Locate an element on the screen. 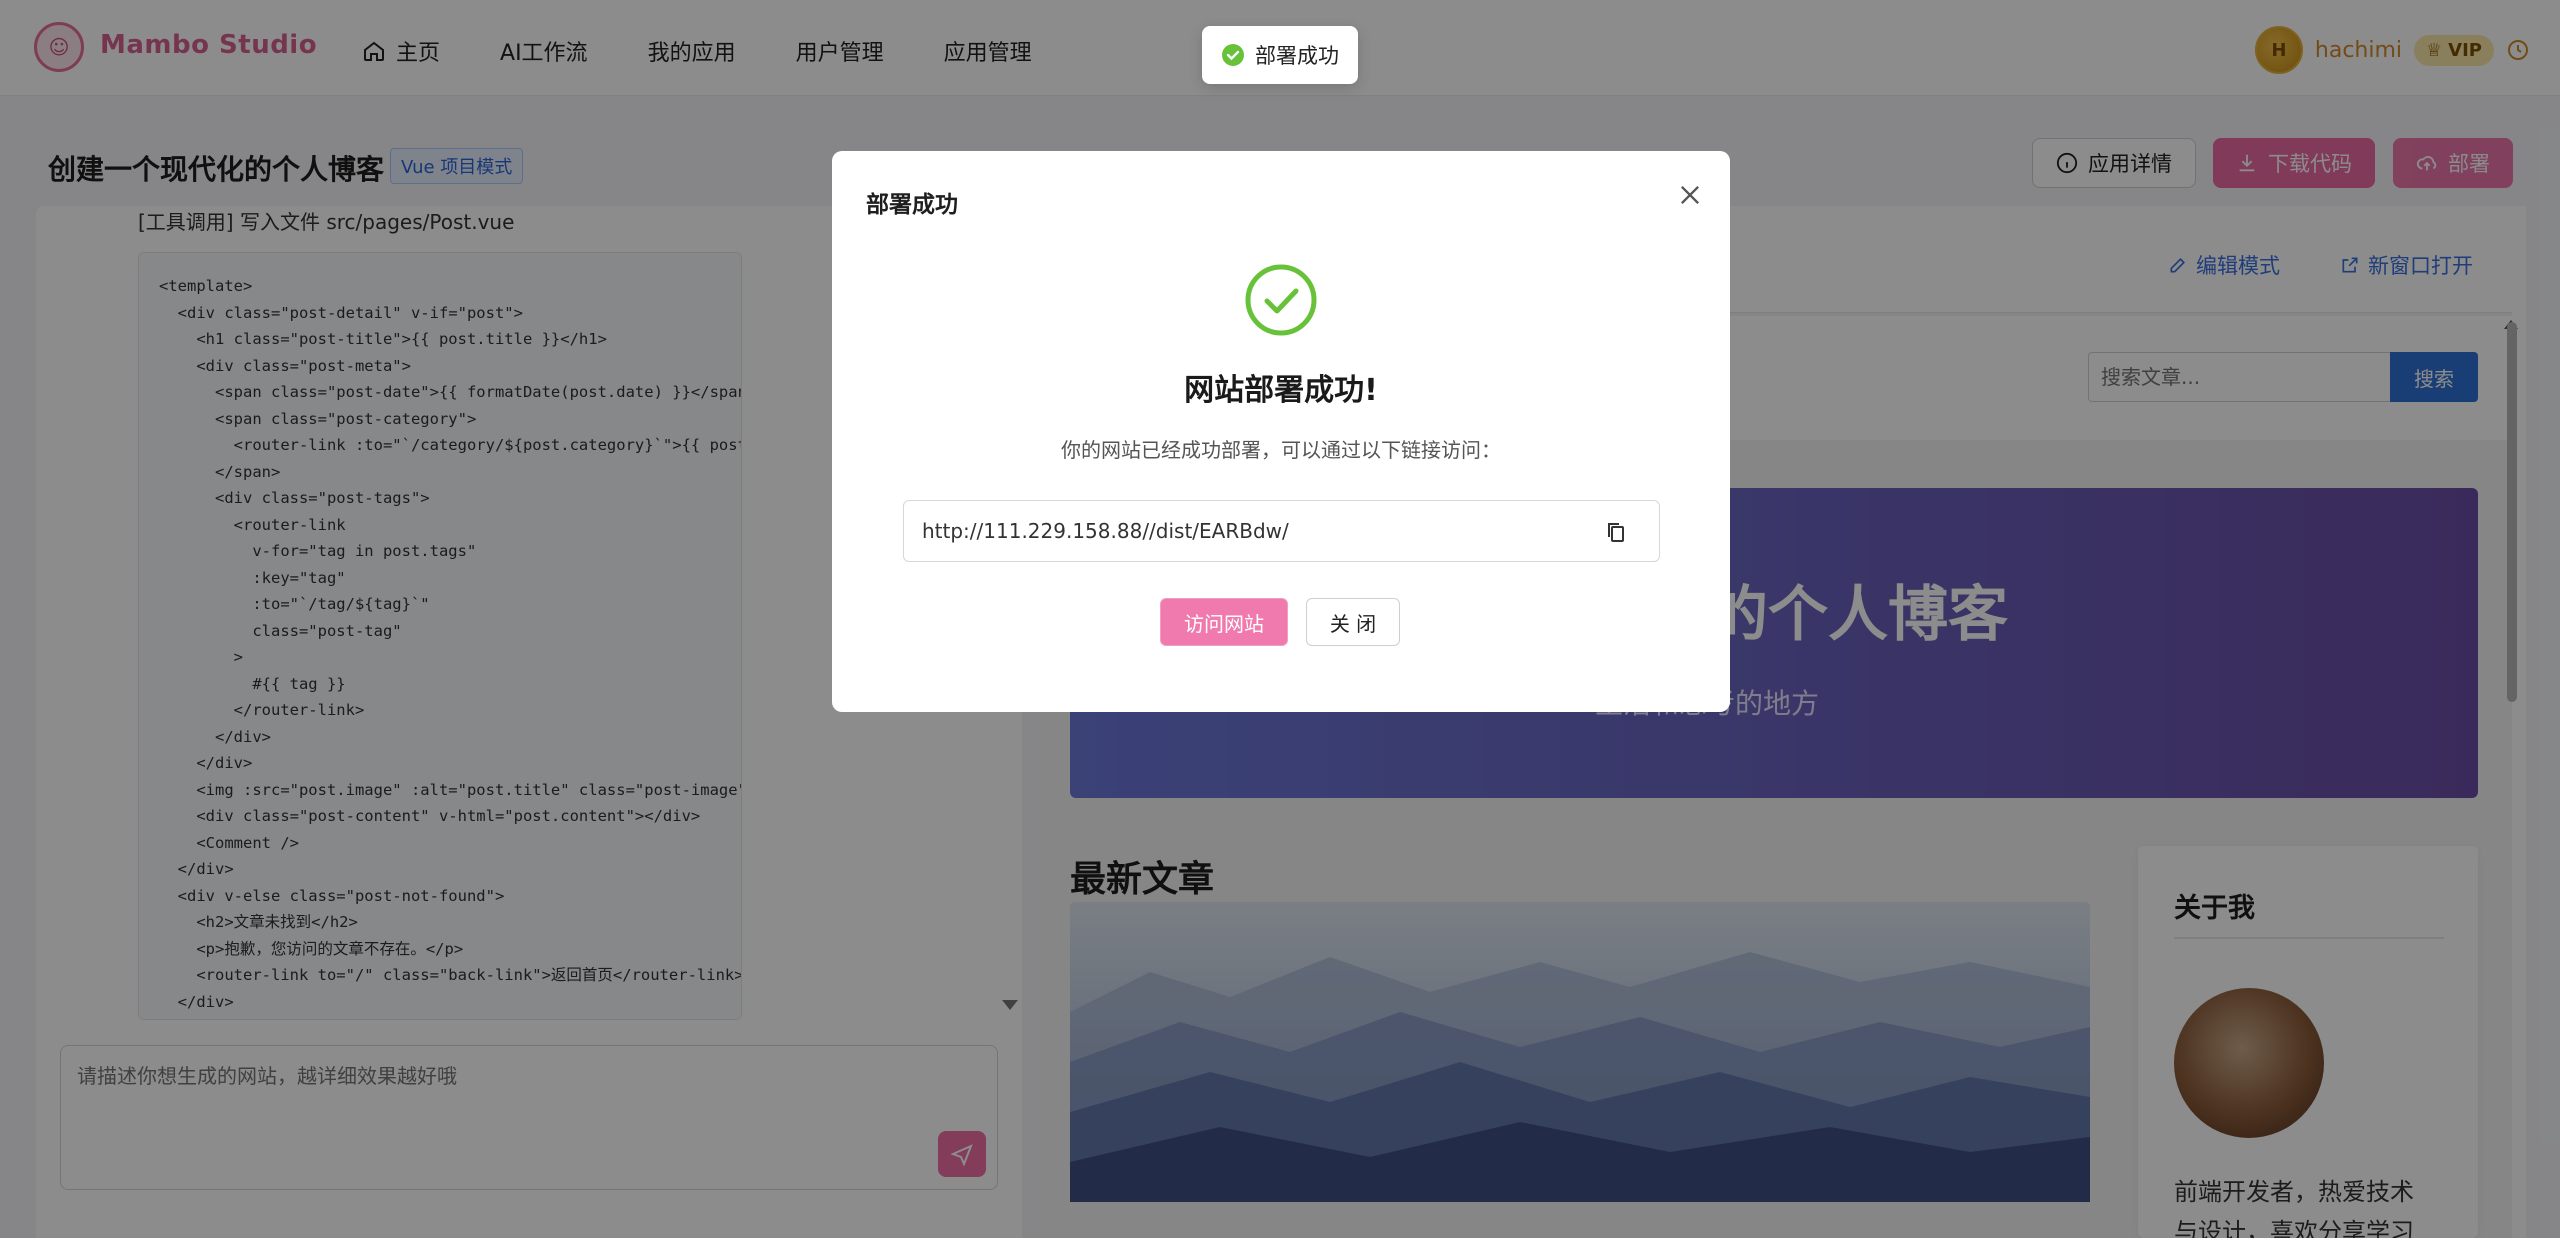 The image size is (2560, 1238). toast-message: 部署成功 is located at coordinates (1297, 56).